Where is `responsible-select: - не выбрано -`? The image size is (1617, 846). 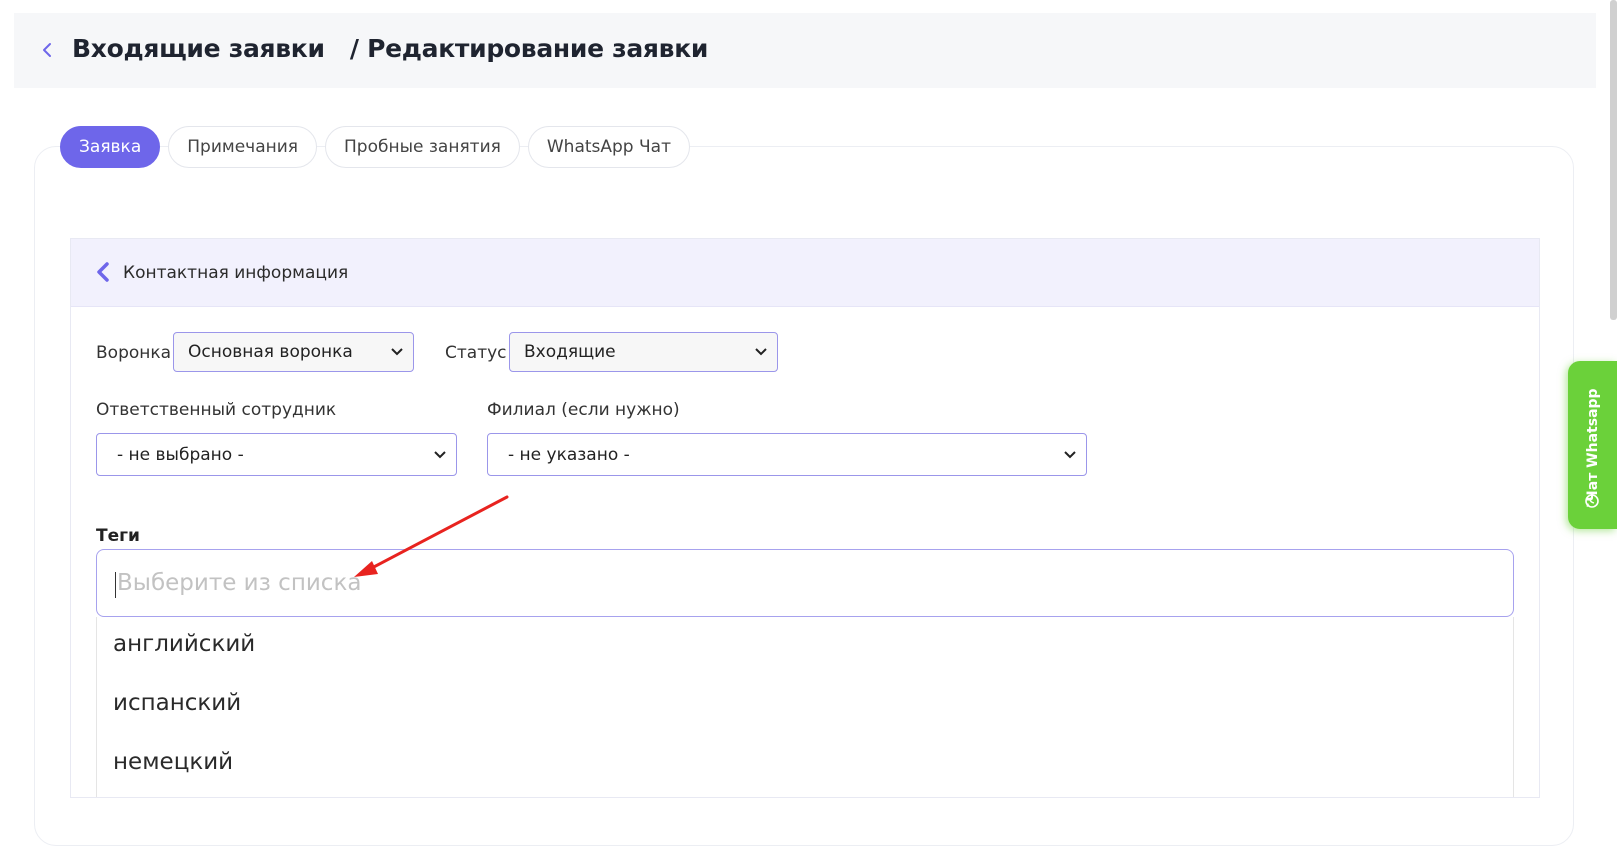 responsible-select: - не выбрано - is located at coordinates (276, 454).